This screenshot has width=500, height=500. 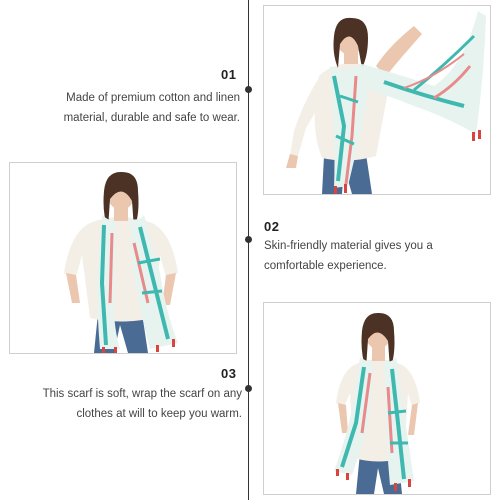 What do you see at coordinates (153, 98) in the screenshot?
I see `feature-line: Made of premium cotton and linen` at bounding box center [153, 98].